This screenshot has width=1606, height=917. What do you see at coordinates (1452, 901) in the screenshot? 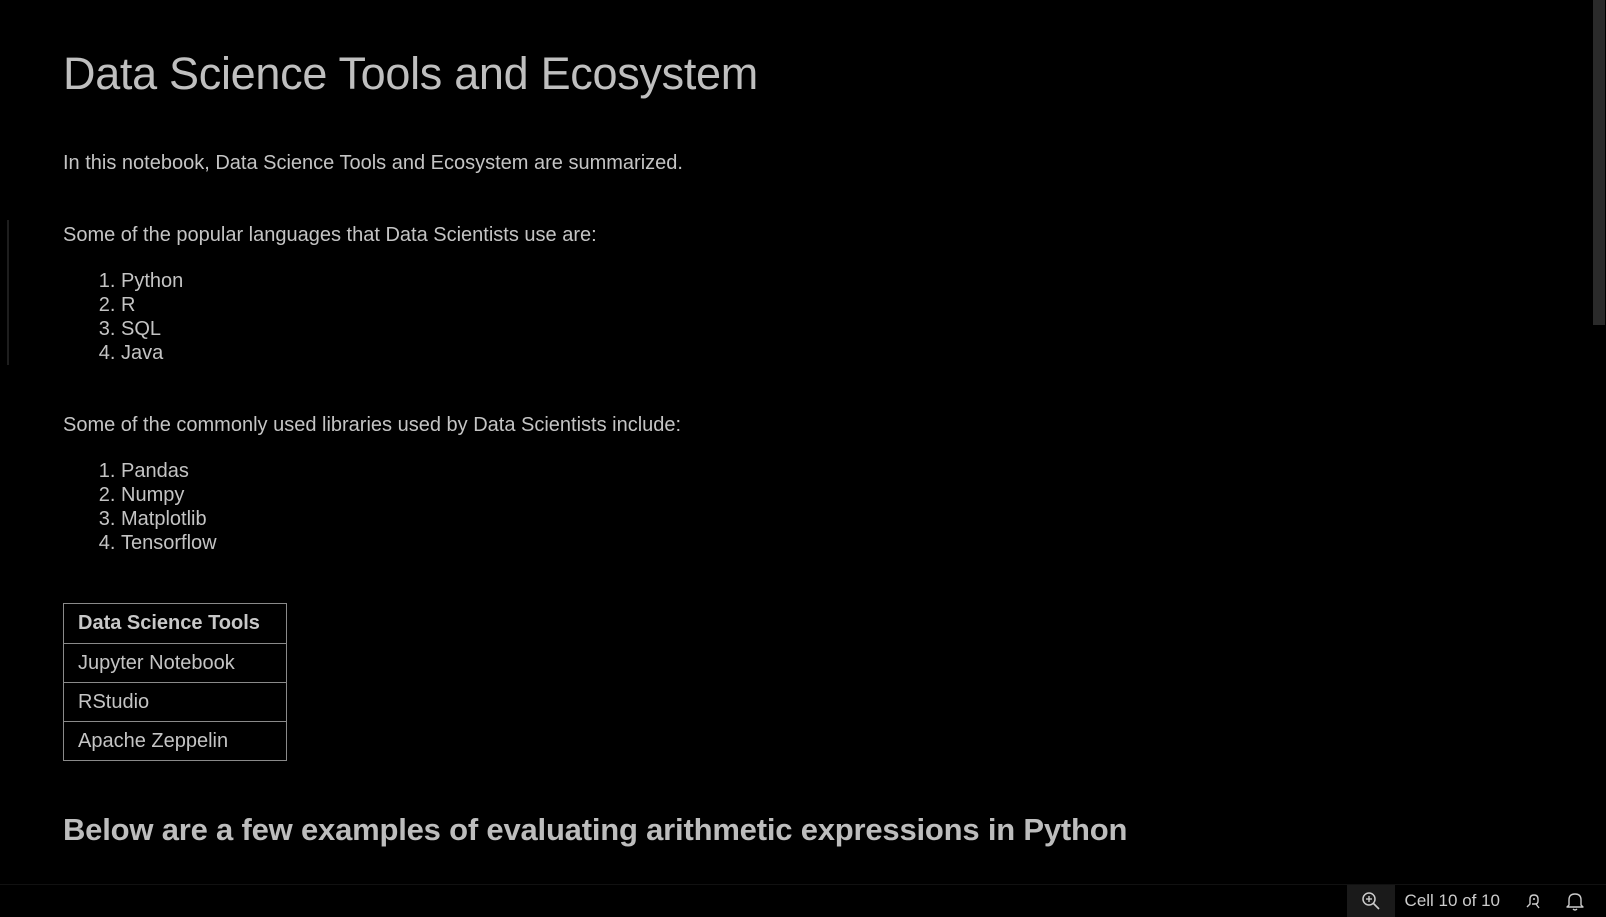
I see `cell-position-status: Cell 10 of 10` at bounding box center [1452, 901].